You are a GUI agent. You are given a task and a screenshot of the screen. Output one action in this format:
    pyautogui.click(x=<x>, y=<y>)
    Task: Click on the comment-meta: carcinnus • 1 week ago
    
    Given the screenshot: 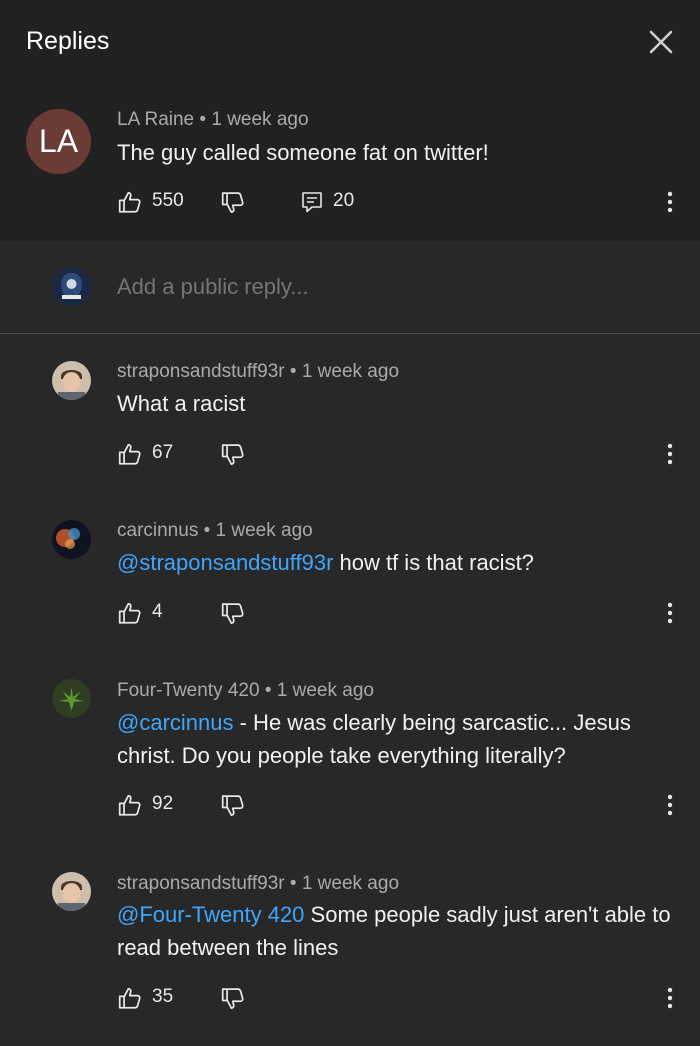 What is the action you would take?
    pyautogui.click(x=215, y=530)
    